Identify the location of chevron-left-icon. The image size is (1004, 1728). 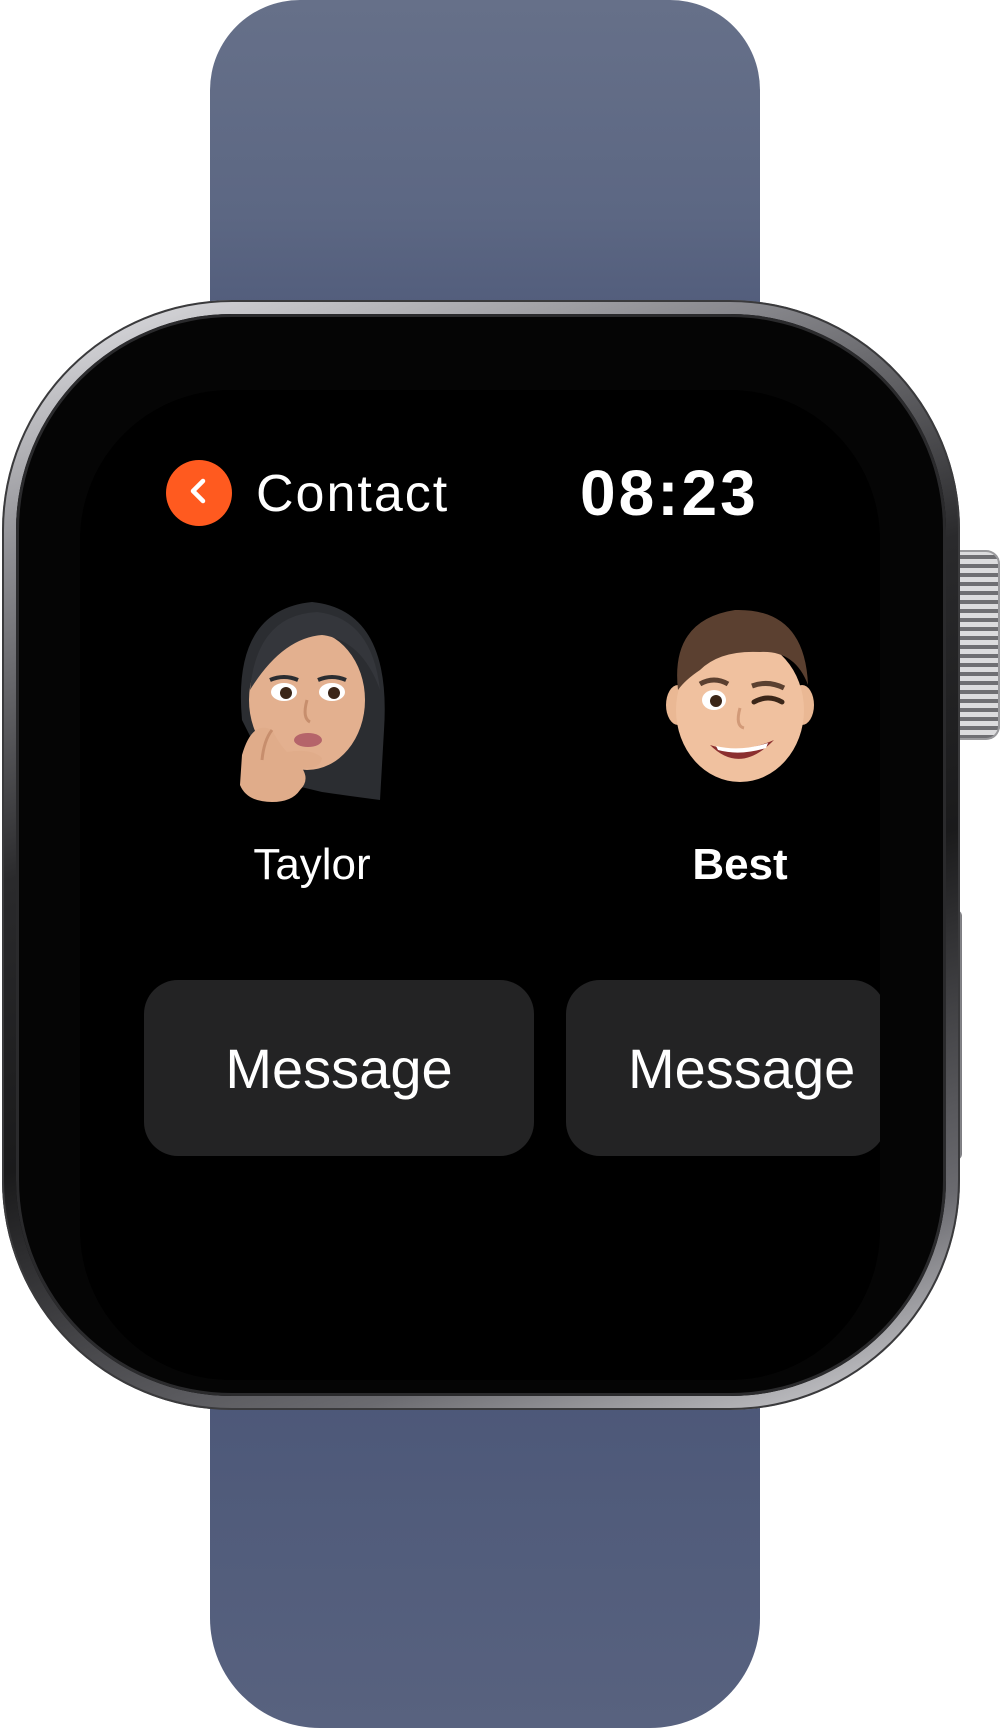
(199, 493).